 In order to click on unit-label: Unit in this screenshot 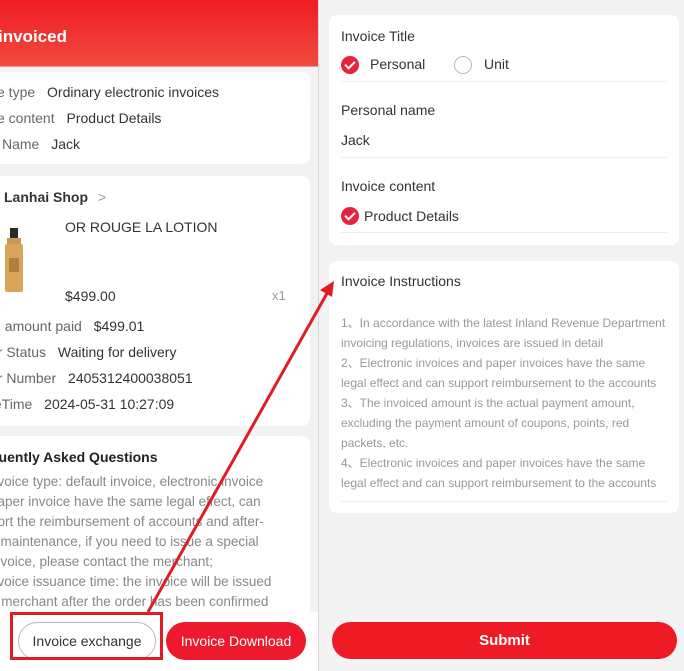, I will do `click(496, 64)`.